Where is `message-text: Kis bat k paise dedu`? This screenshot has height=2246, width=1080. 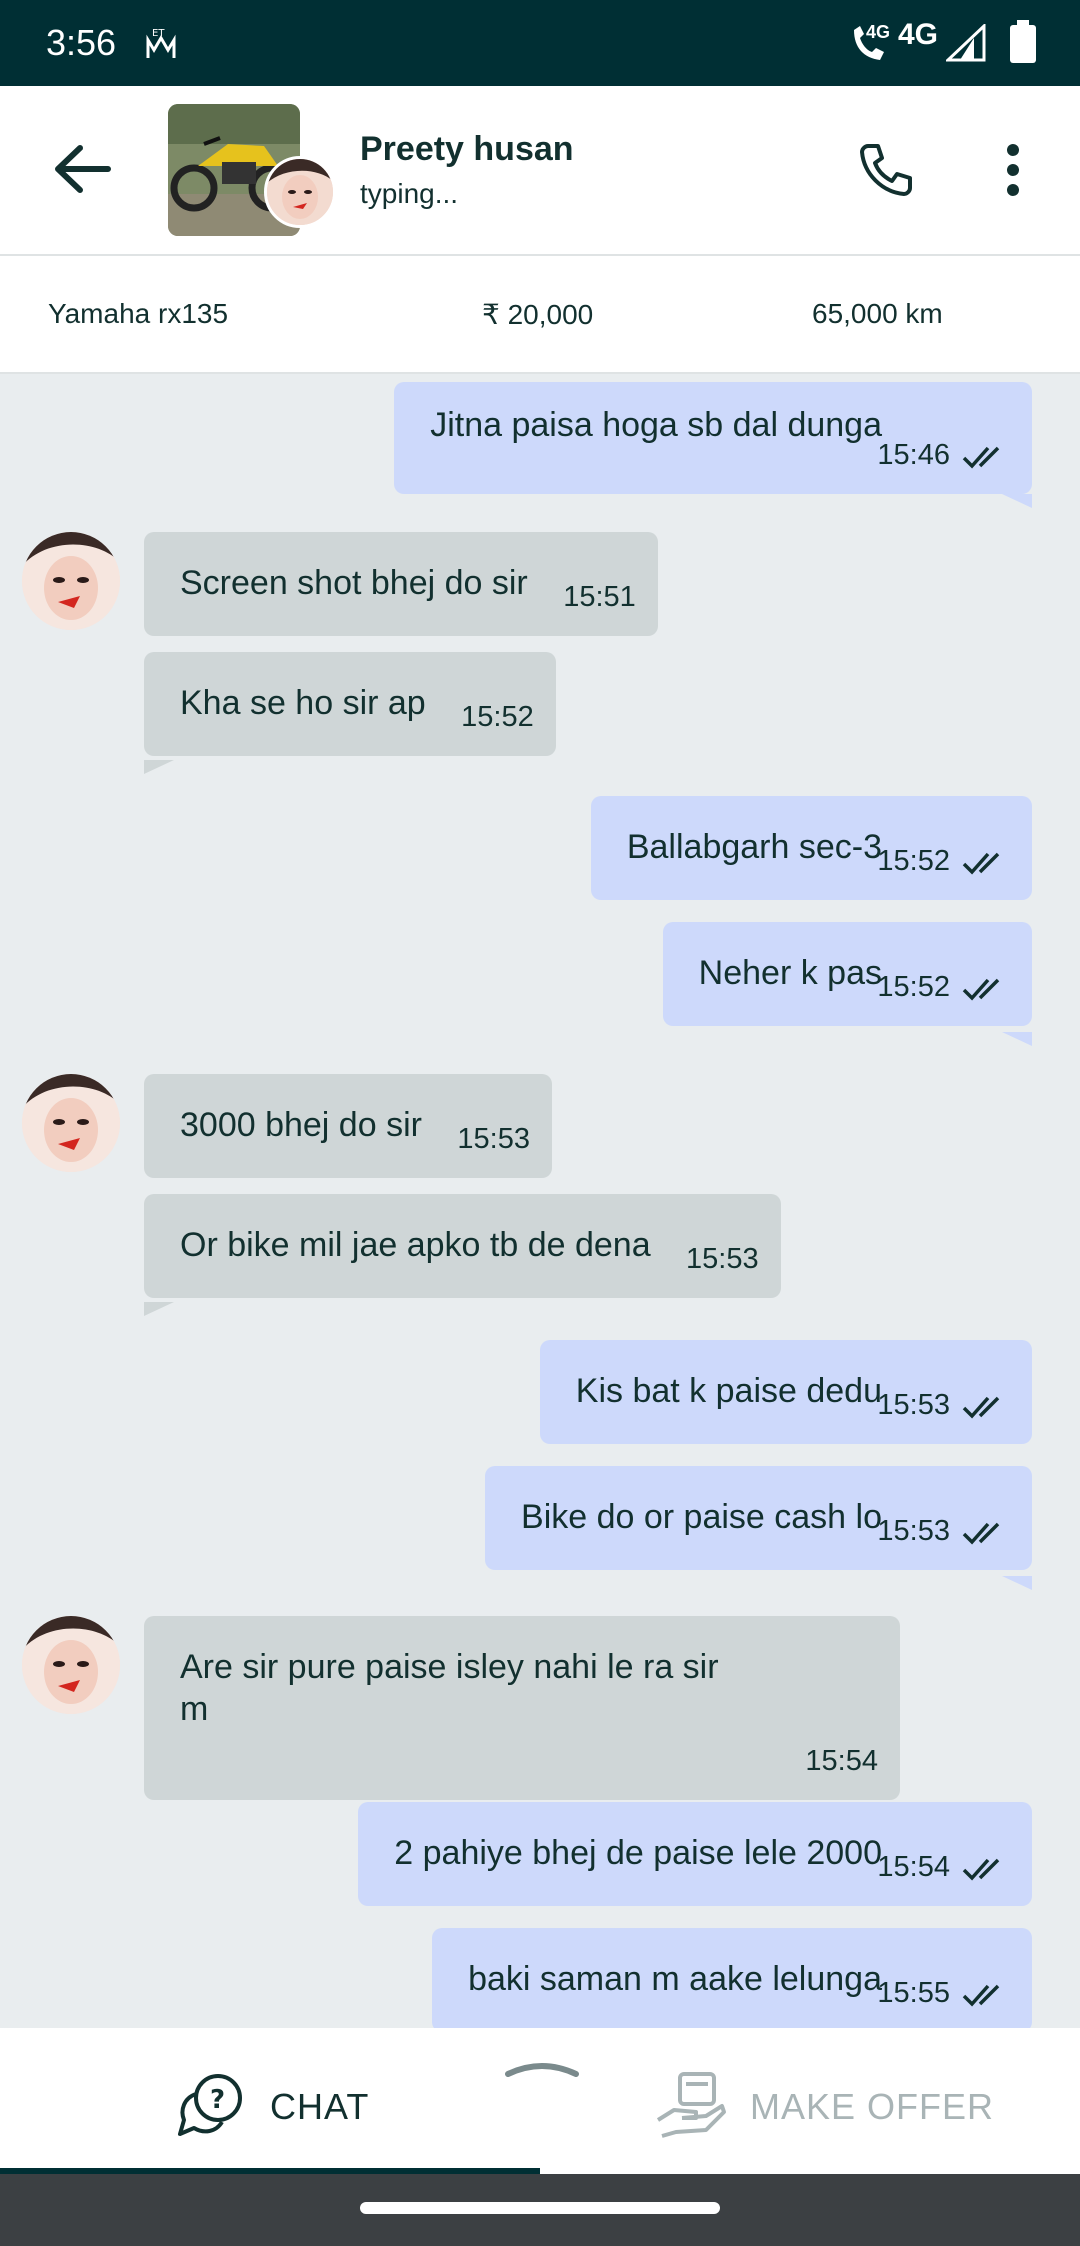 message-text: Kis bat k paise dedu is located at coordinates (728, 1391).